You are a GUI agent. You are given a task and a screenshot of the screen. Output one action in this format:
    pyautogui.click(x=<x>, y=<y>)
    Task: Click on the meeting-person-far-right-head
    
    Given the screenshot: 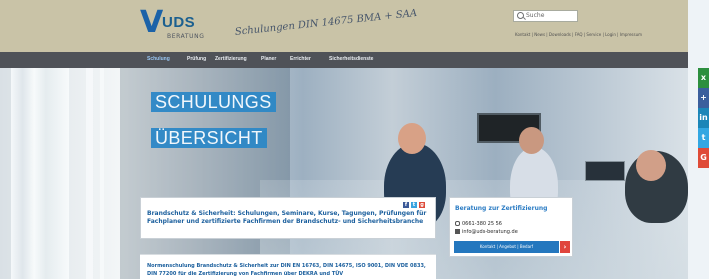 What is the action you would take?
    pyautogui.click(x=651, y=165)
    